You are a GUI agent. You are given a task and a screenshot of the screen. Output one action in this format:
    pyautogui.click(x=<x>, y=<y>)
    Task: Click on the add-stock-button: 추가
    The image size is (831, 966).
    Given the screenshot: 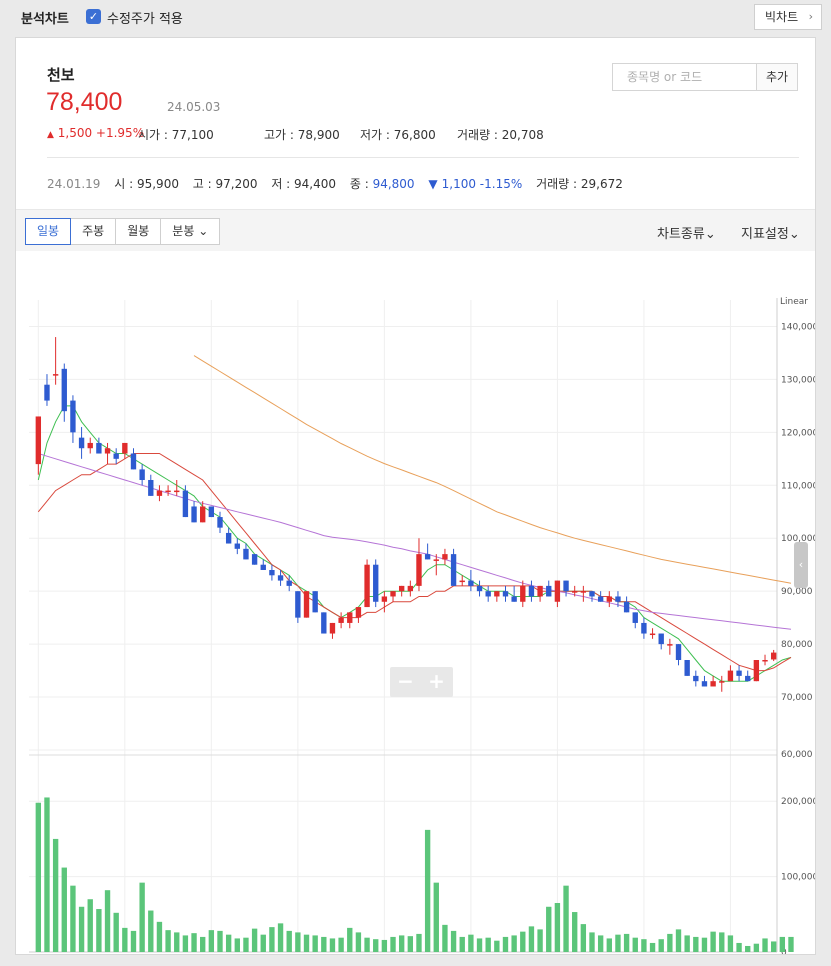 What is the action you would take?
    pyautogui.click(x=776, y=77)
    